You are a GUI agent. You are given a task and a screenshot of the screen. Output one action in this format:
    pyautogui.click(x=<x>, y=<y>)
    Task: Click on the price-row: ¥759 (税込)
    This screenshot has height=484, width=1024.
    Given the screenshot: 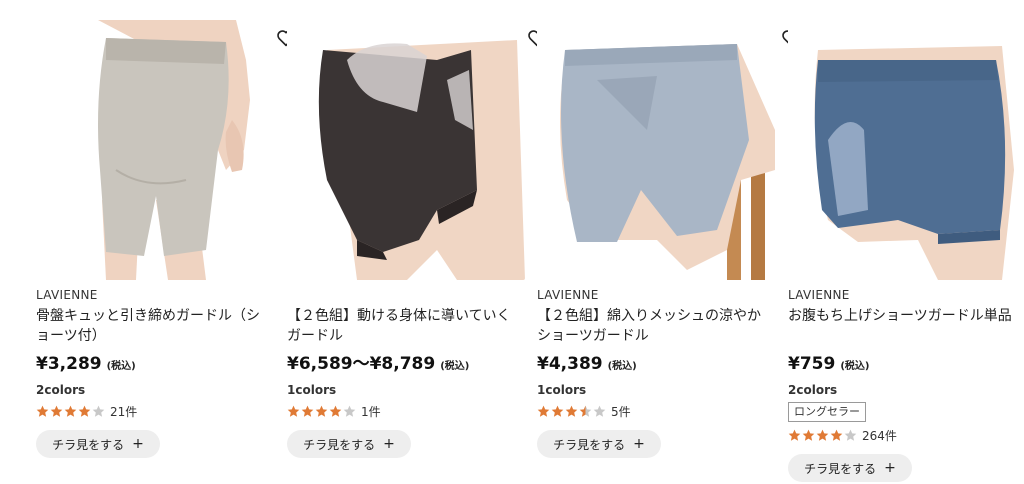 What is the action you would take?
    pyautogui.click(x=906, y=364)
    